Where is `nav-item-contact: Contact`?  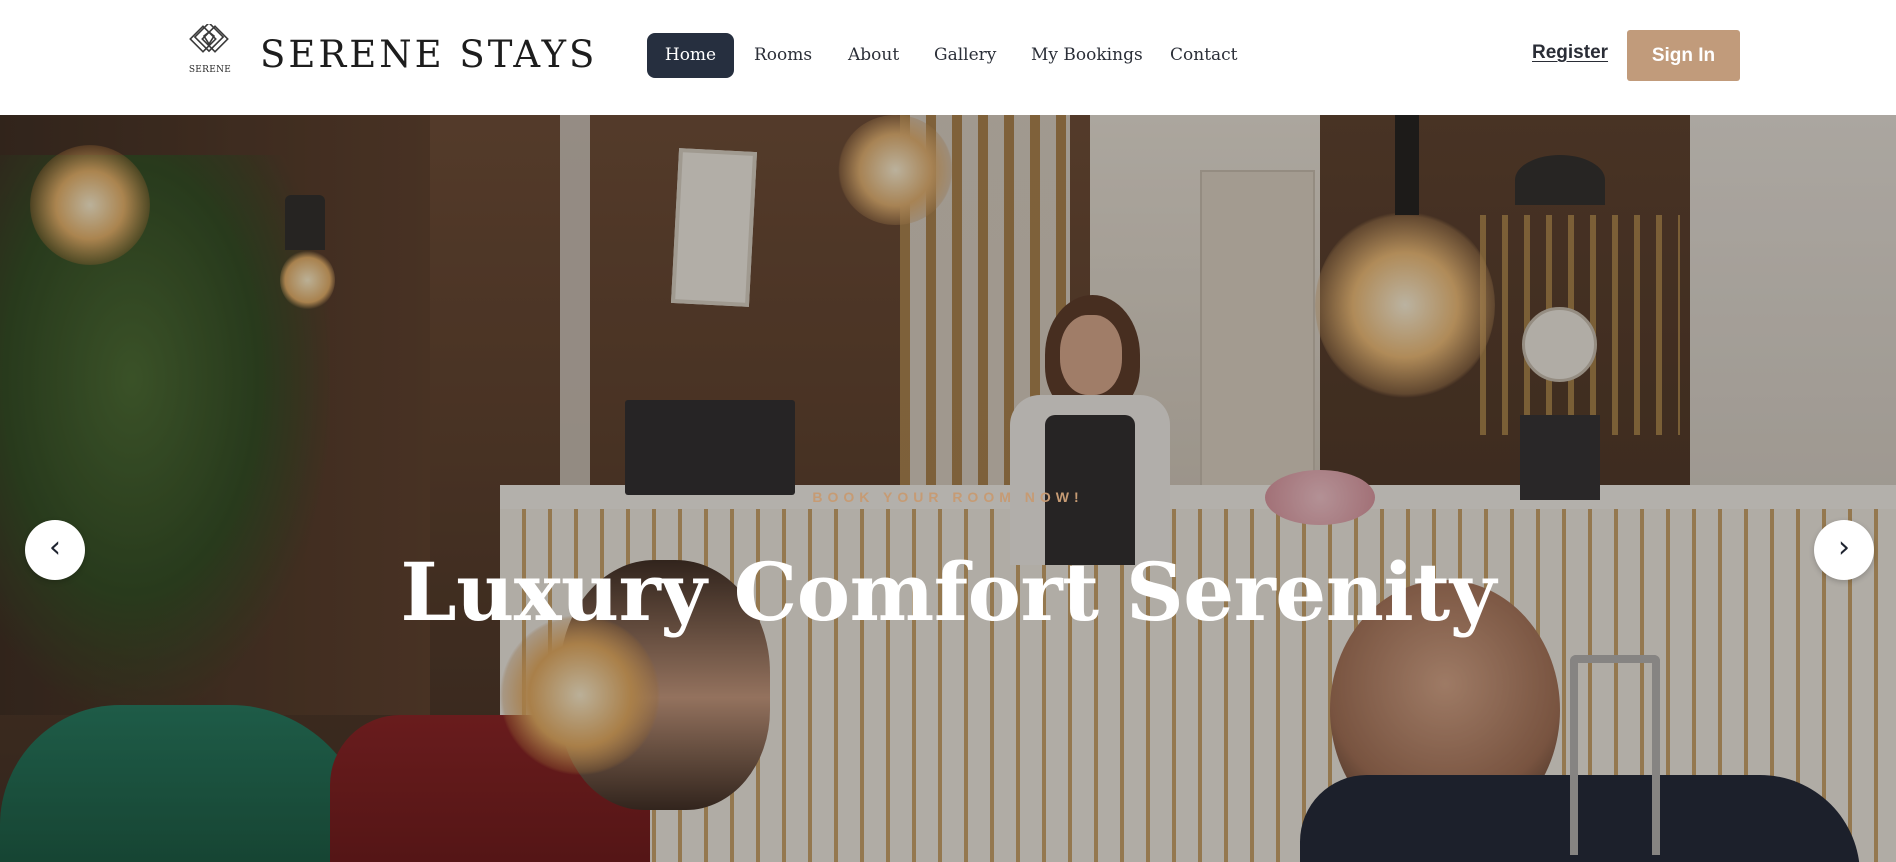
nav-item-contact: Contact is located at coordinates (1204, 55).